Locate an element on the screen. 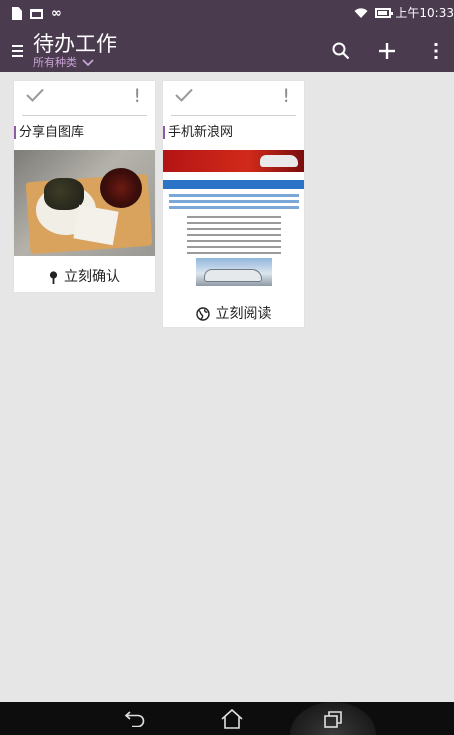 Image resolution: width=454 pixels, height=735 pixels. home-icon is located at coordinates (232, 718).